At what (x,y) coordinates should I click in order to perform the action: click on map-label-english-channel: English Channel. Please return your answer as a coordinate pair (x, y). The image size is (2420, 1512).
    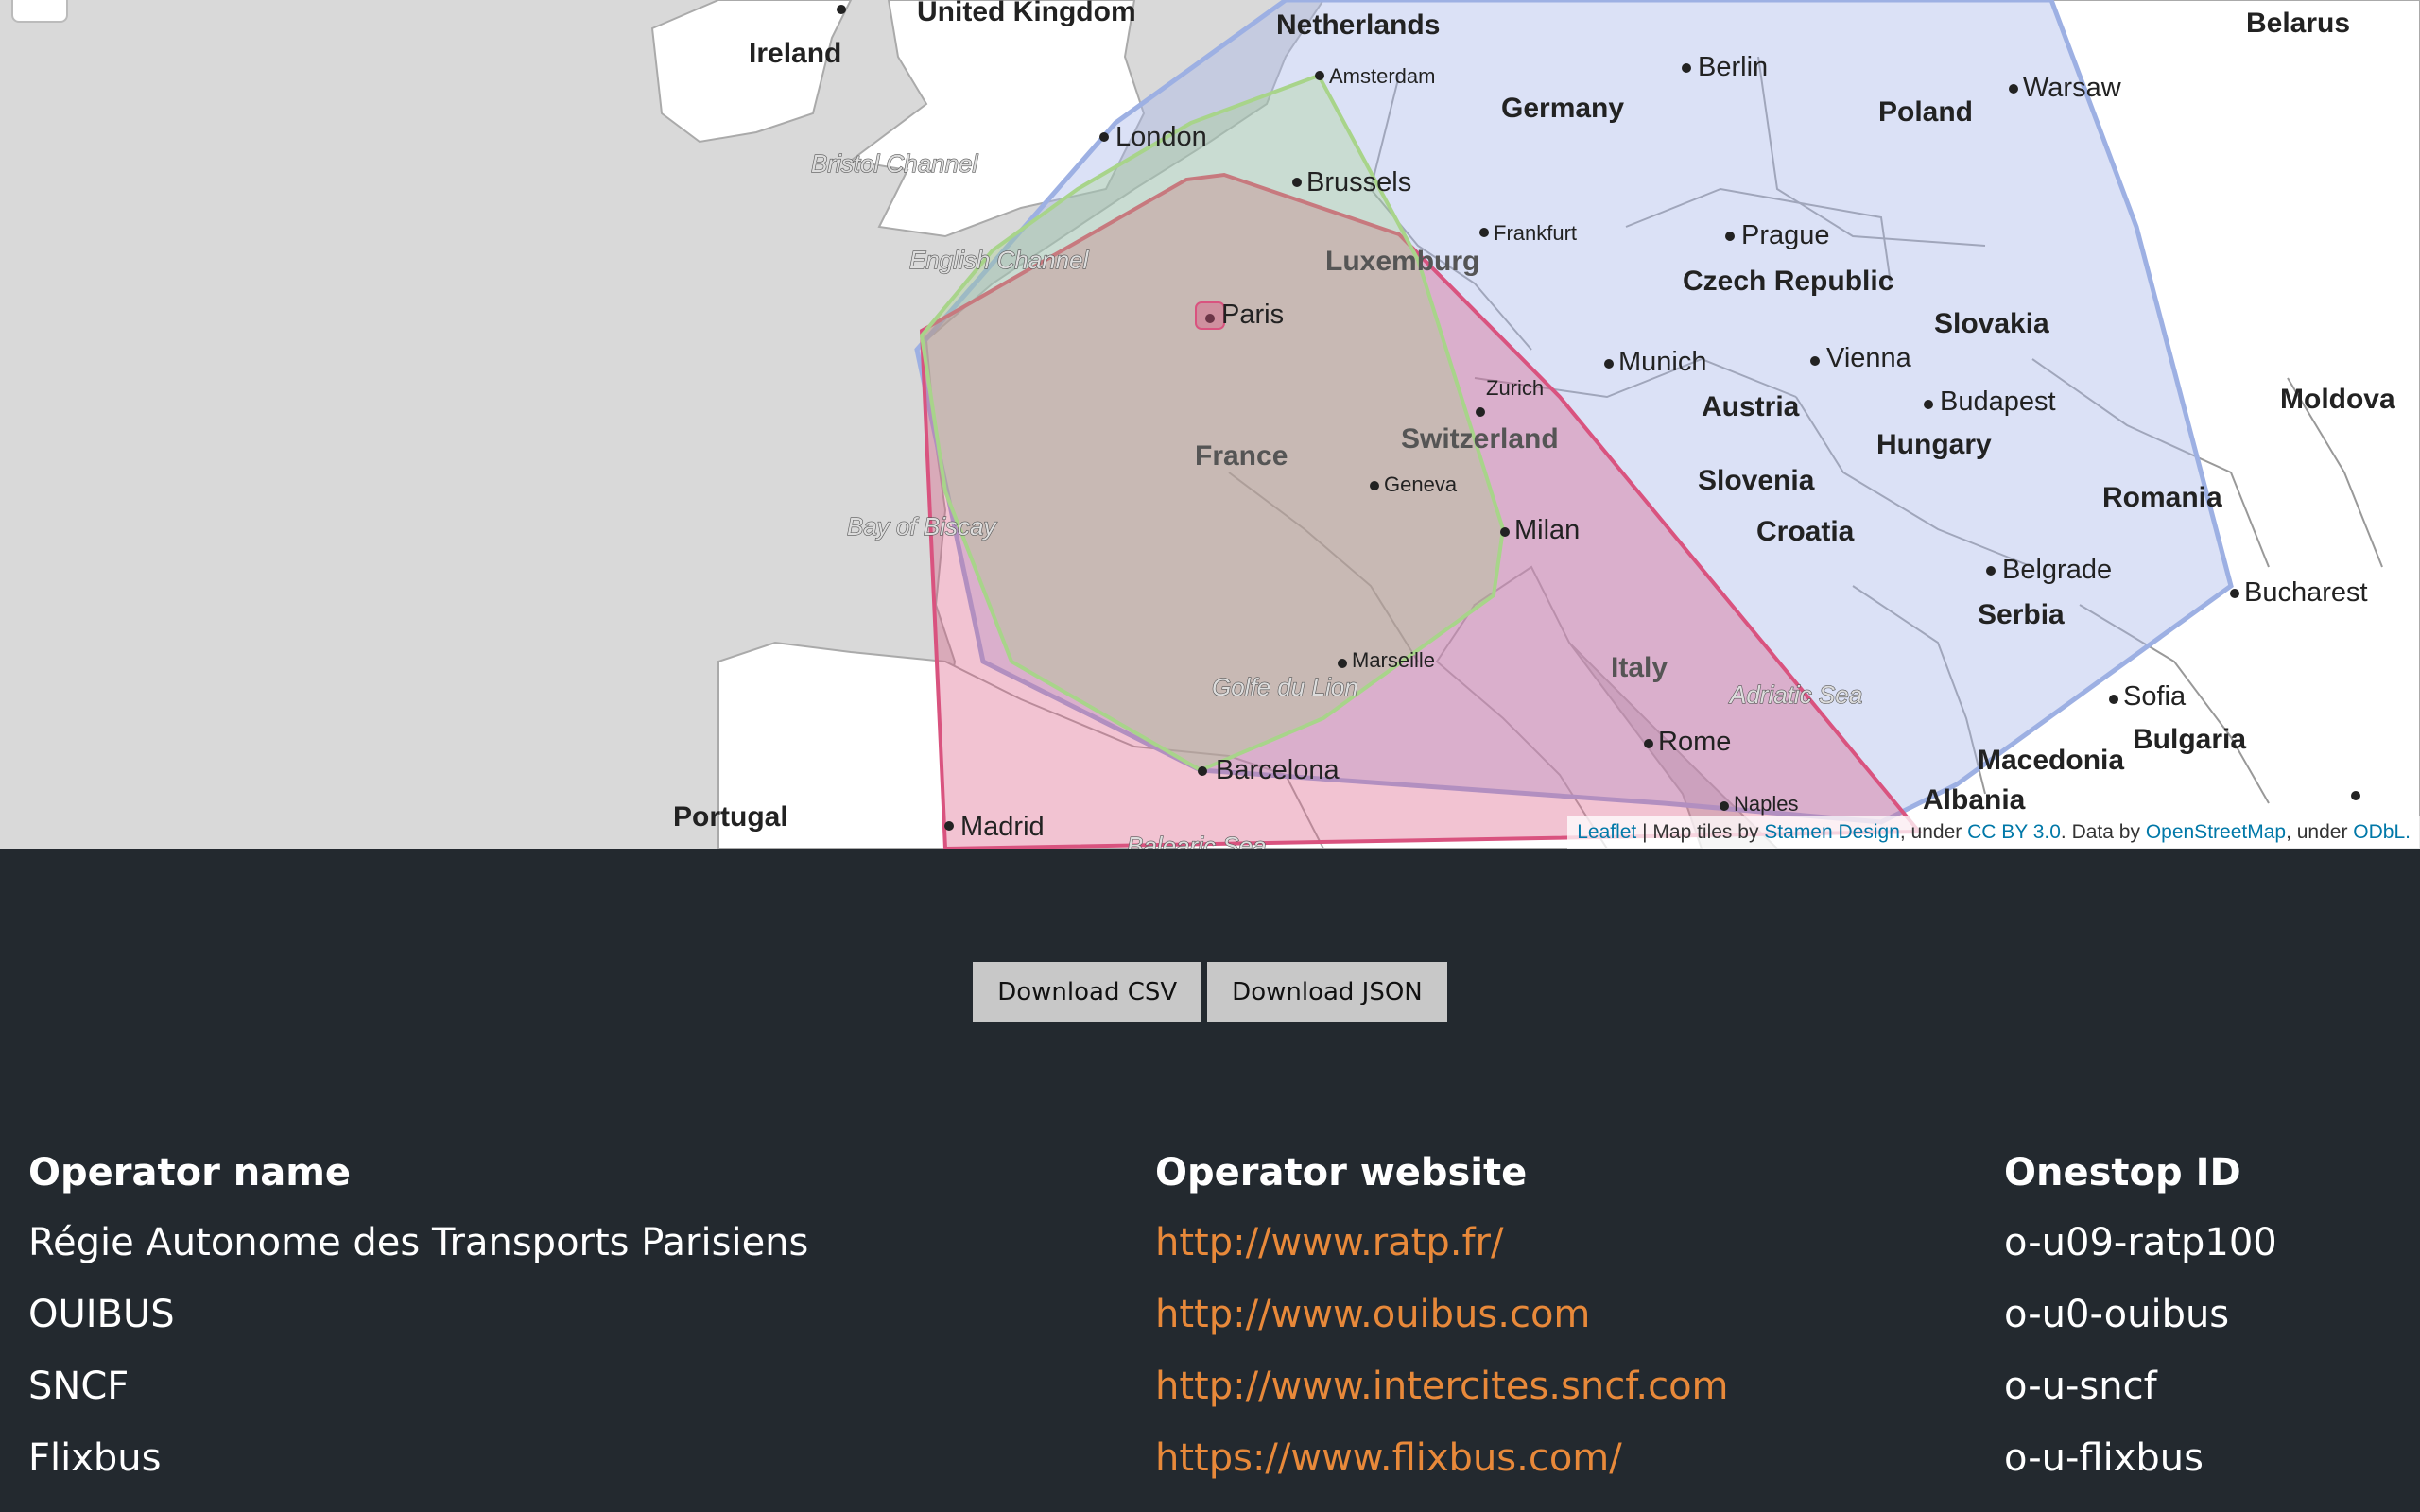
    Looking at the image, I should click on (999, 260).